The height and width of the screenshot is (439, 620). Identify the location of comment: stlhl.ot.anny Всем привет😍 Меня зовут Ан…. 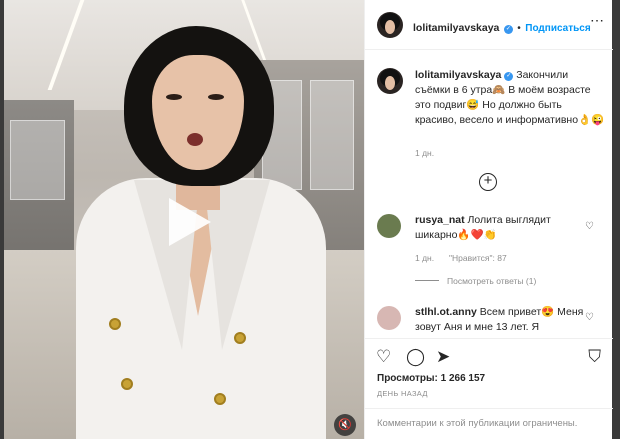
(500, 320).